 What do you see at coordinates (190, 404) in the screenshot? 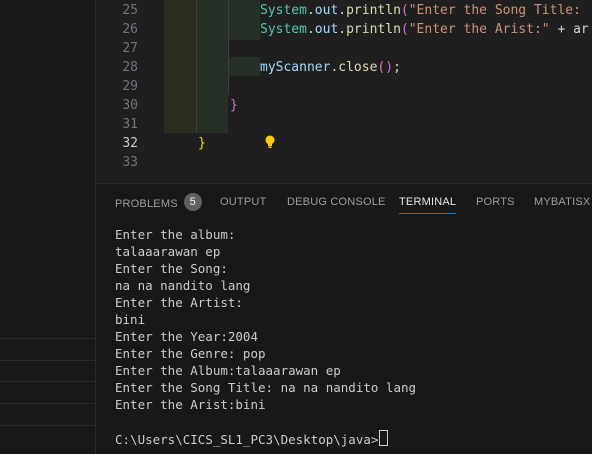
I see `terminal-line: Enter the Arist:bini` at bounding box center [190, 404].